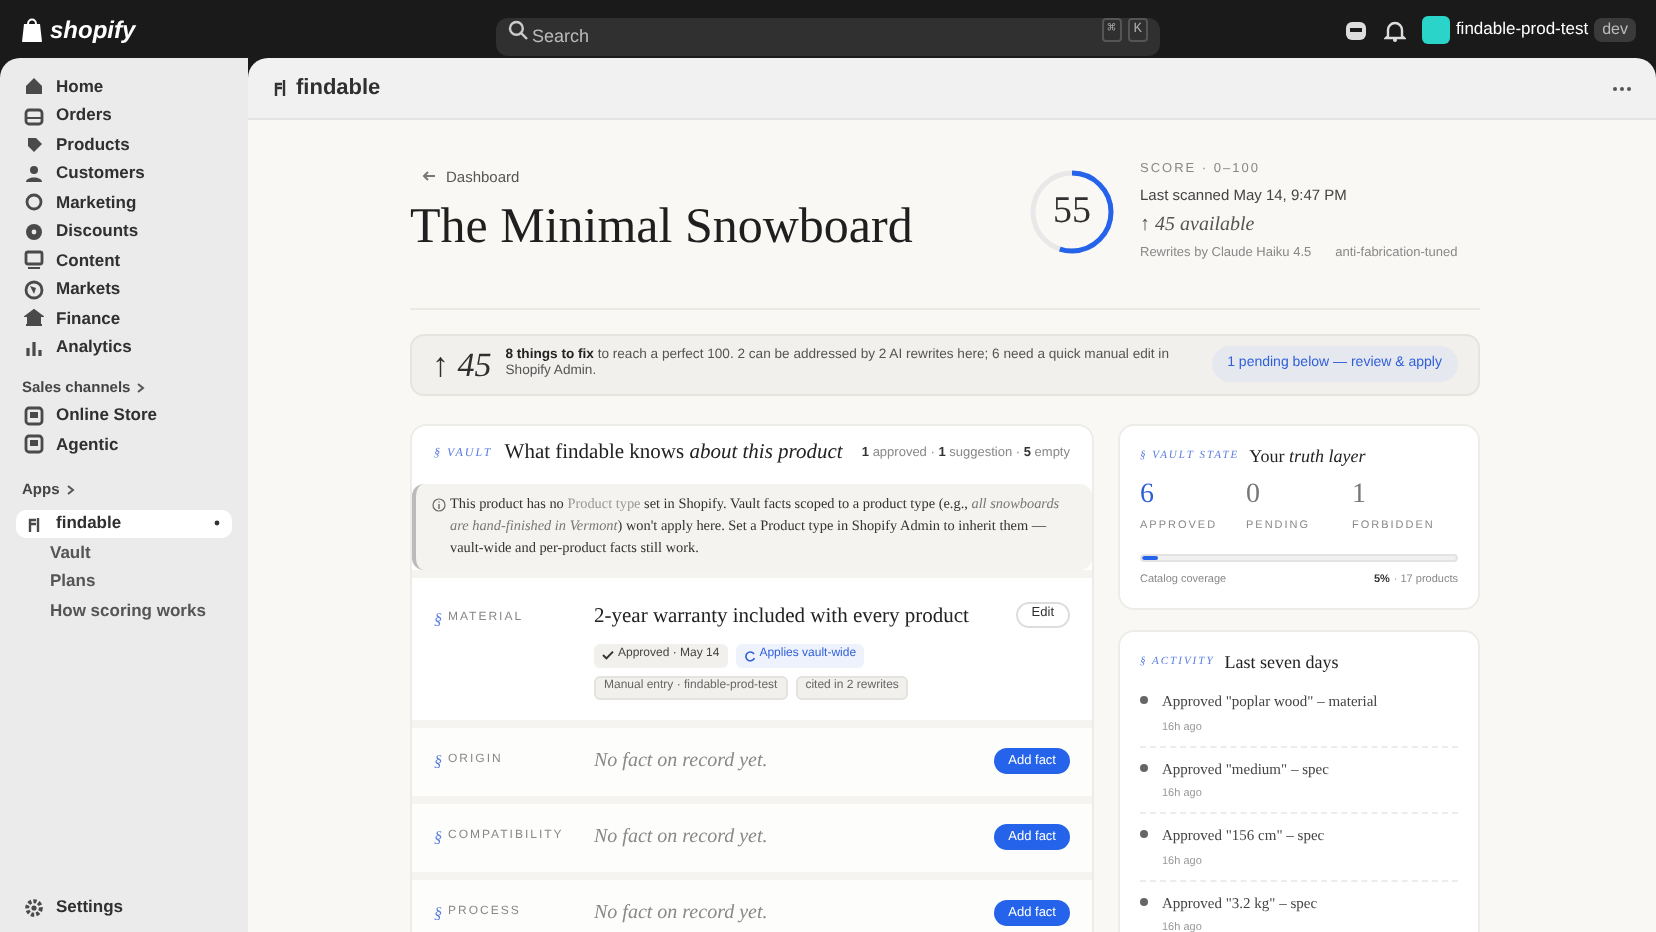  Describe the element at coordinates (1615, 29) in the screenshot. I see `dev-badge: dev` at that location.